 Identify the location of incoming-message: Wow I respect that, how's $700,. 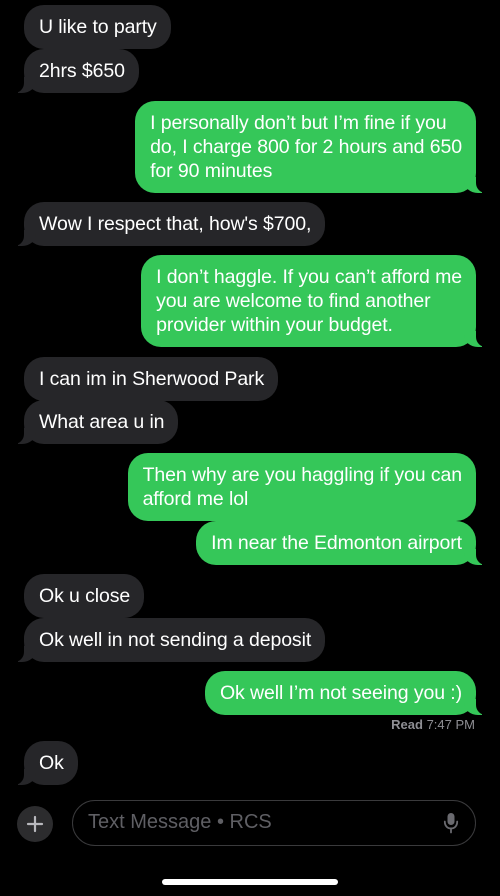
(168, 224).